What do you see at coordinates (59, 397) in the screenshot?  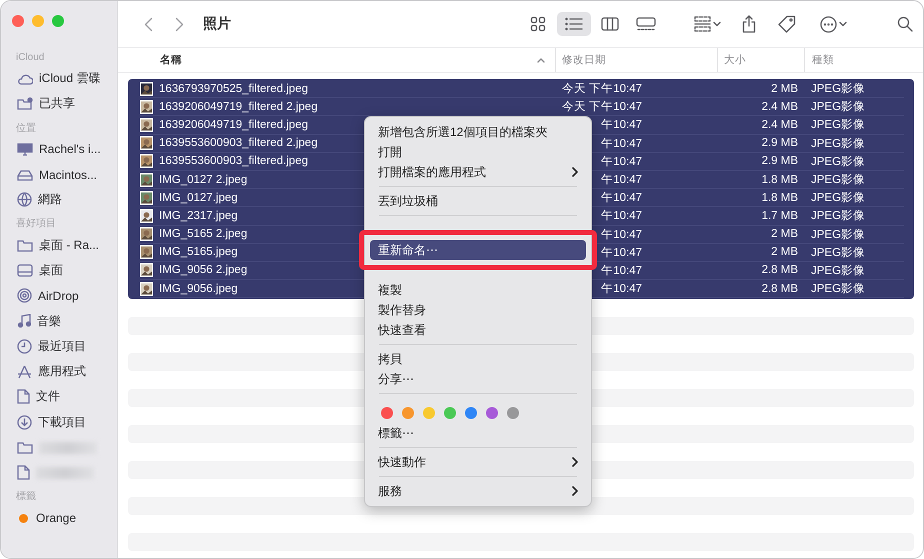 I see `sidebar-item: 文件` at bounding box center [59, 397].